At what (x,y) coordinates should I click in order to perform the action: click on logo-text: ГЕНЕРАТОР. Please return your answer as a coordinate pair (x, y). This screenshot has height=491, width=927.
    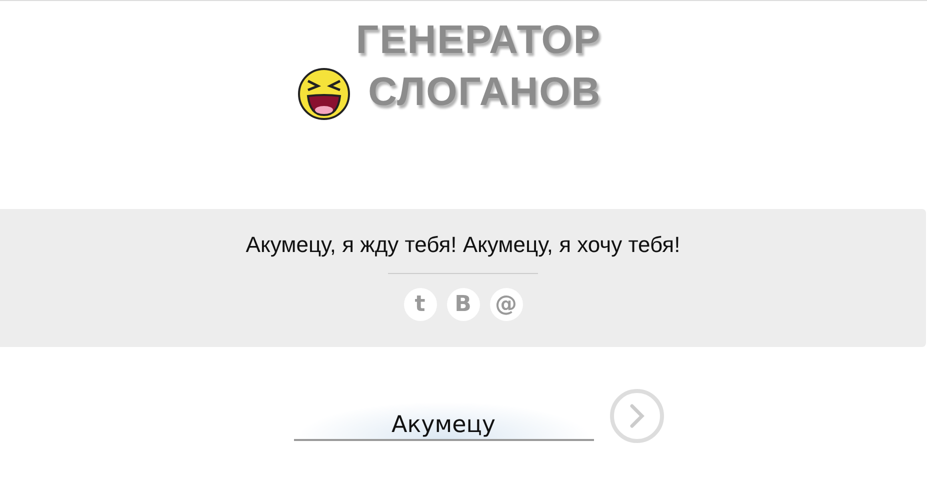
    Looking at the image, I should click on (479, 40).